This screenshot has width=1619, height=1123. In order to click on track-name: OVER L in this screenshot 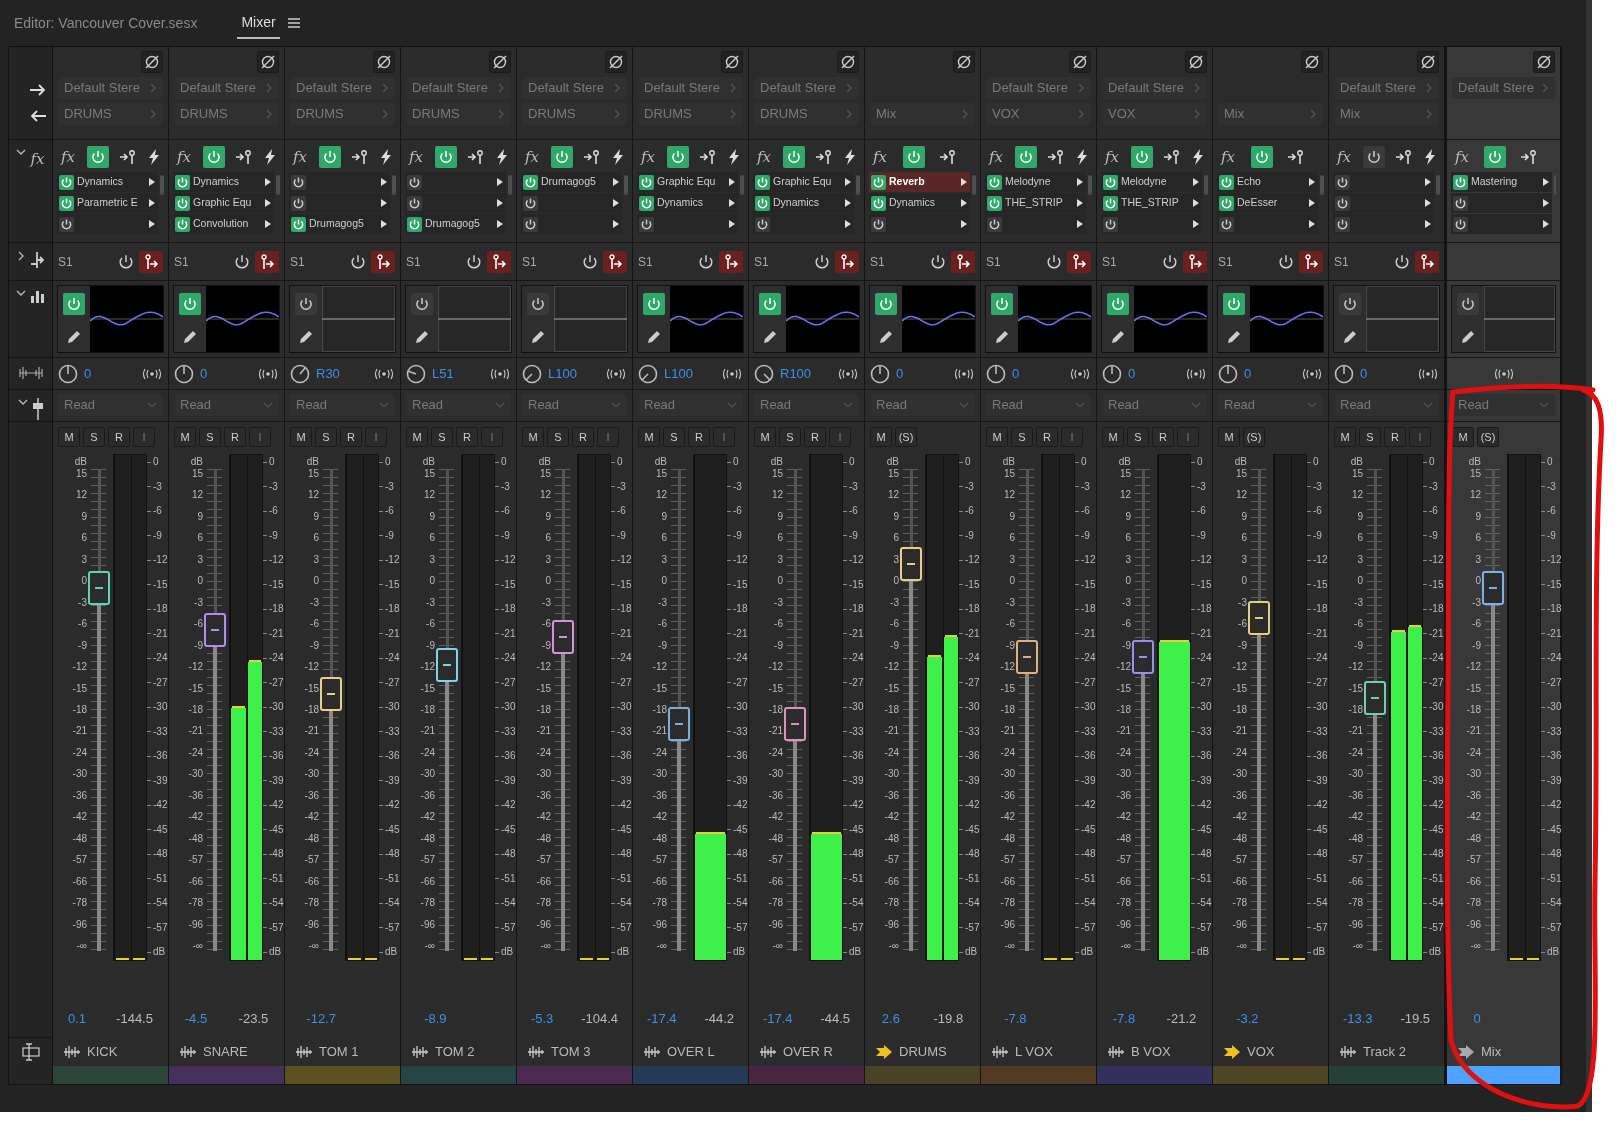, I will do `click(691, 1052)`.